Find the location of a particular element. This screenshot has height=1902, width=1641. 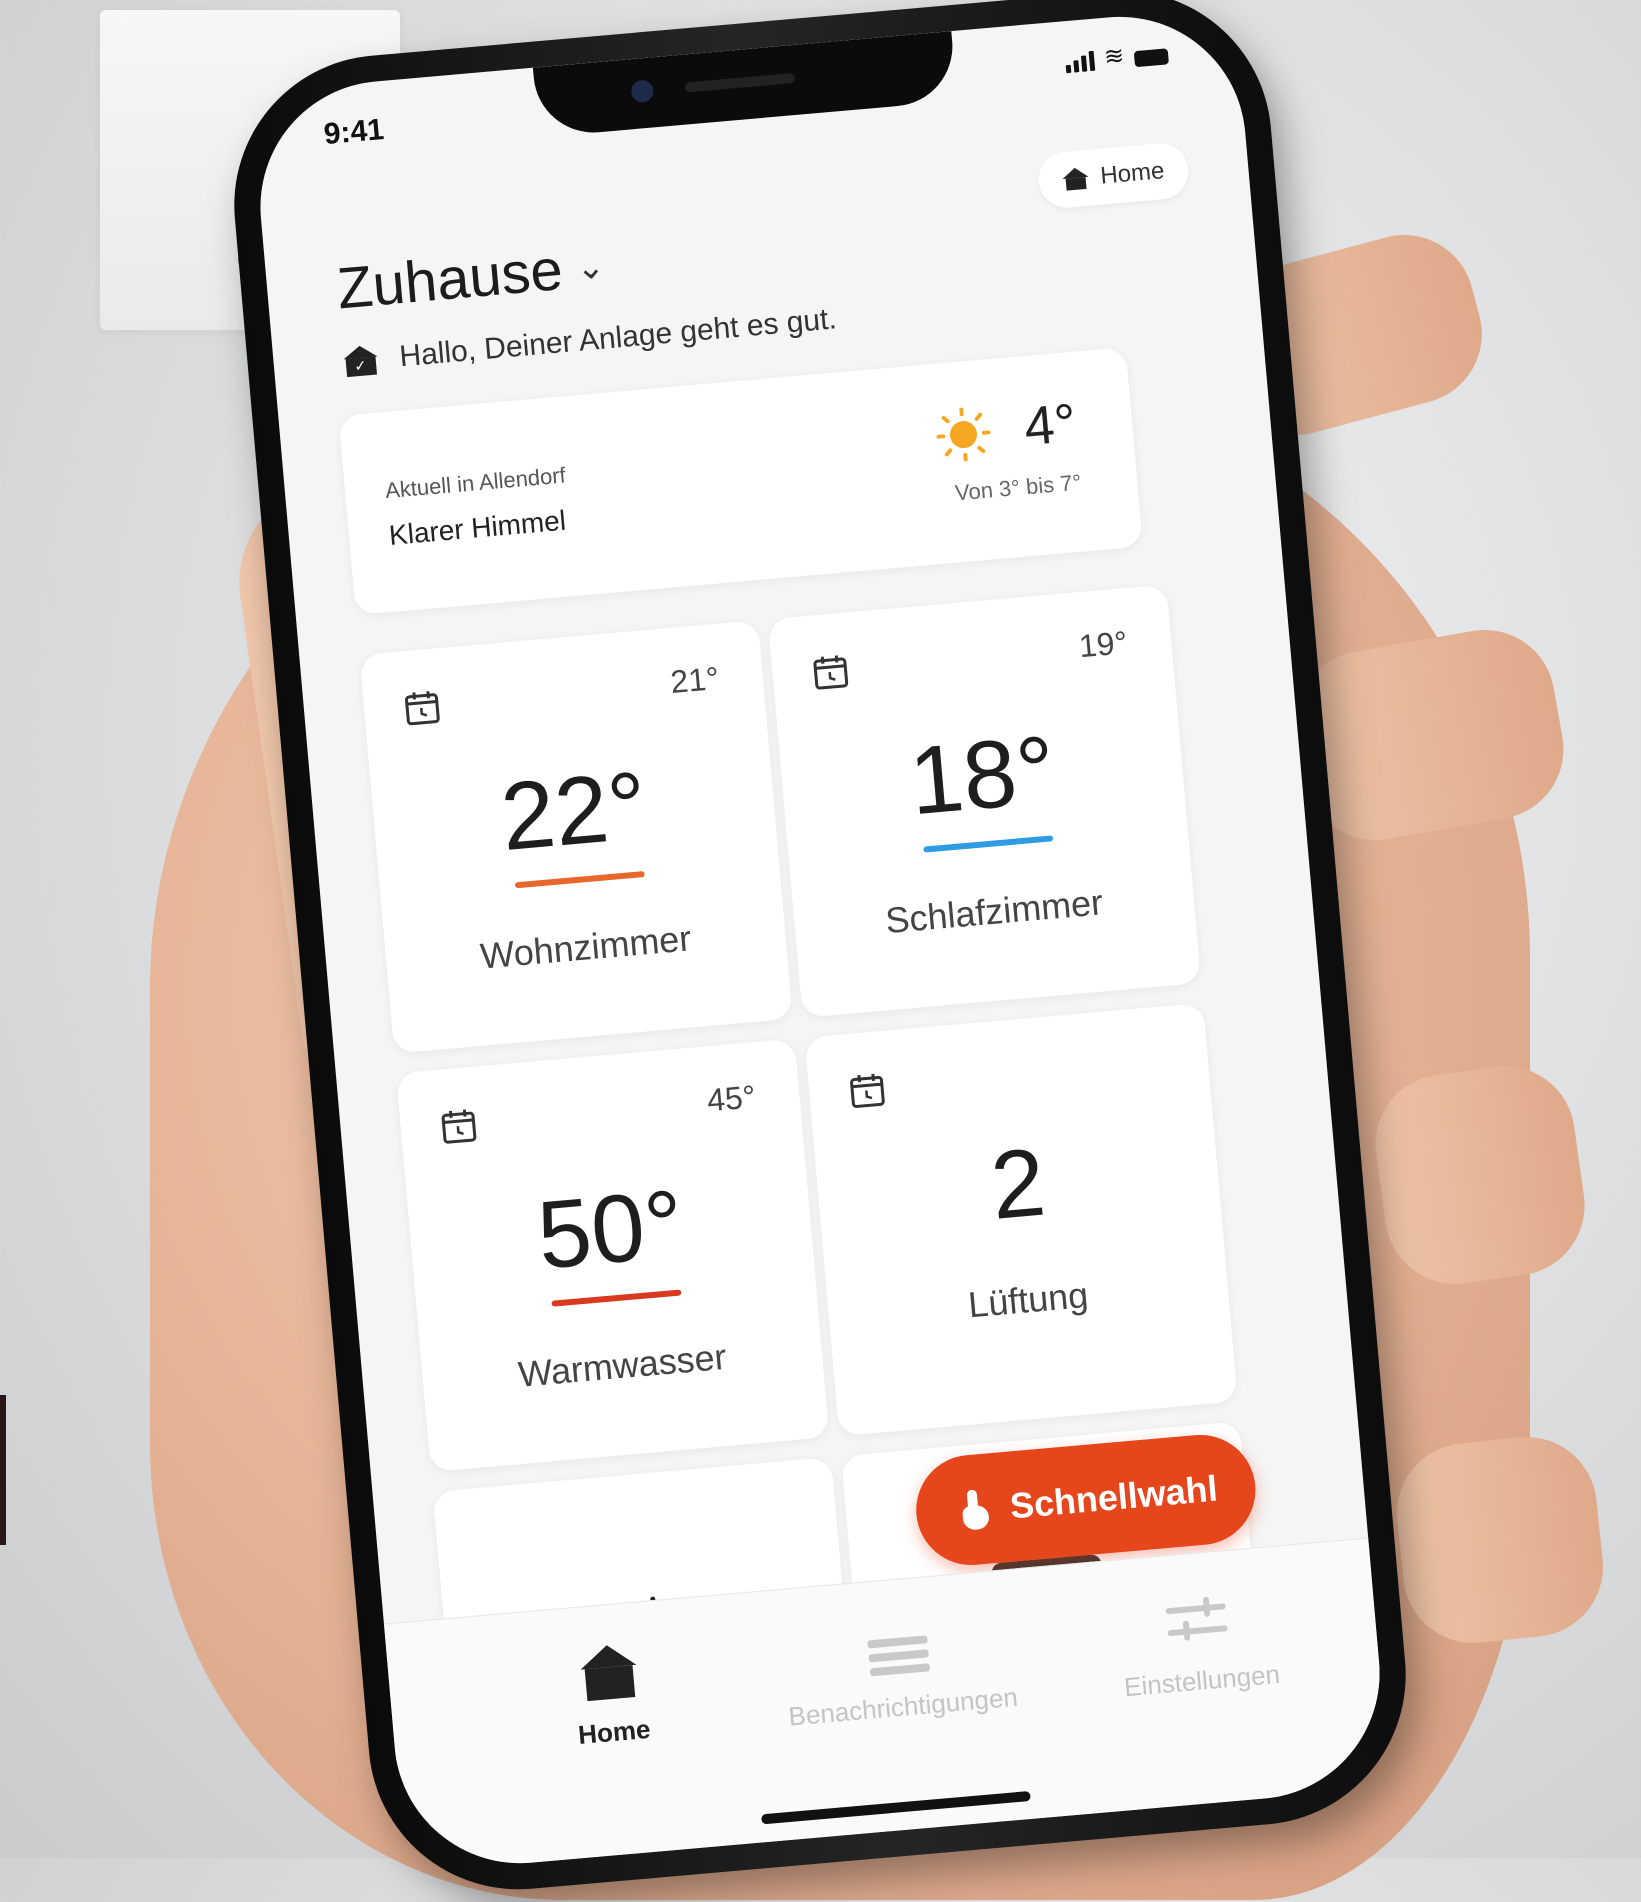

tile-value: 2 is located at coordinates (1018, 1184).